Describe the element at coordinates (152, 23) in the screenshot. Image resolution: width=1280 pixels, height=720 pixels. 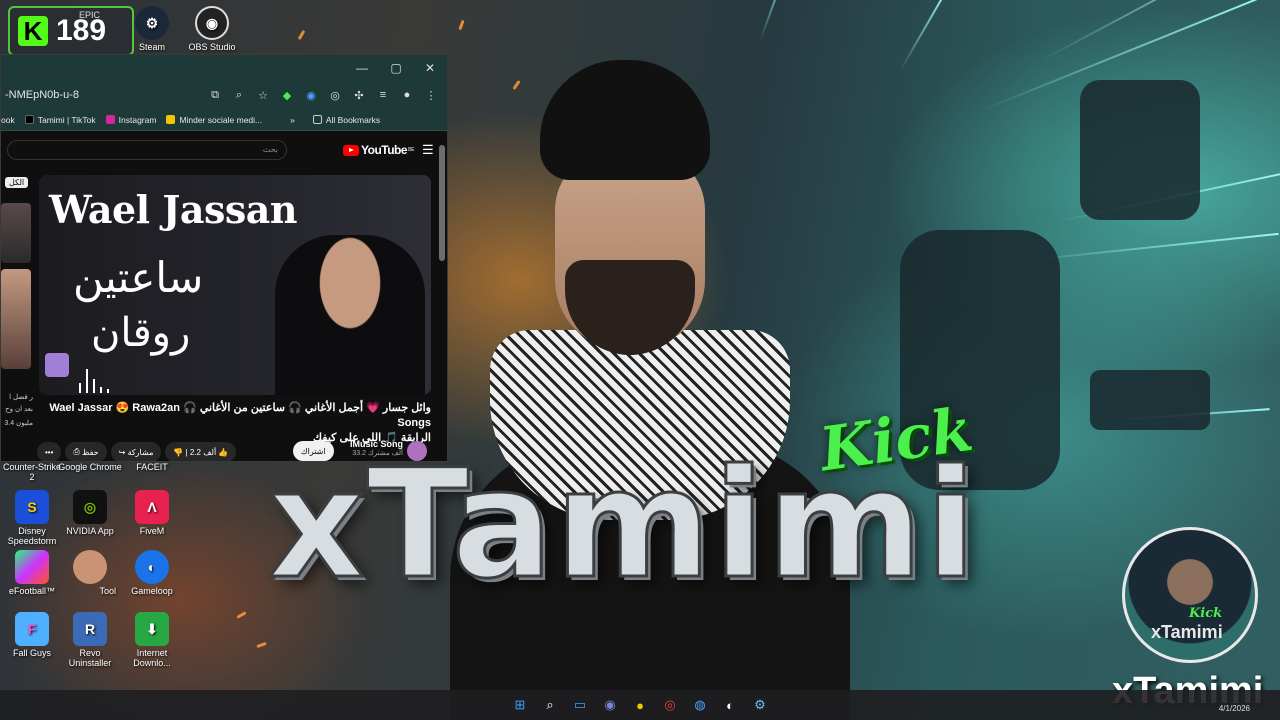
I see `steam-icon: ⚙` at that location.